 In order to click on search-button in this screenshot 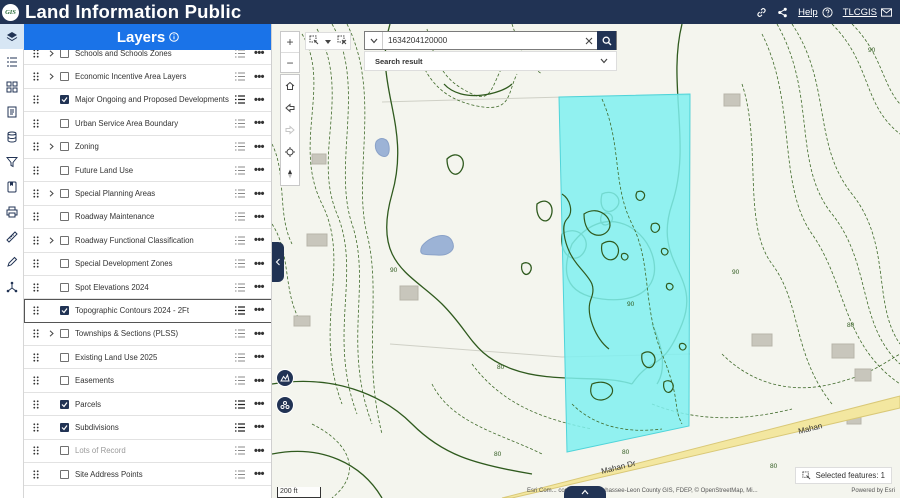, I will do `click(606, 40)`.